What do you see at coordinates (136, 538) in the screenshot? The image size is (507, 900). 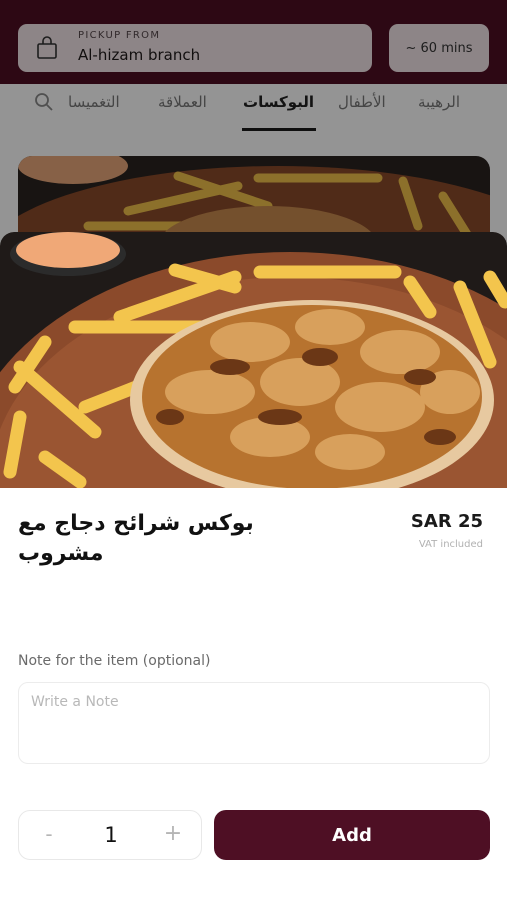 I see `item-title: بوكس شرائح دجاج مع مشروب` at bounding box center [136, 538].